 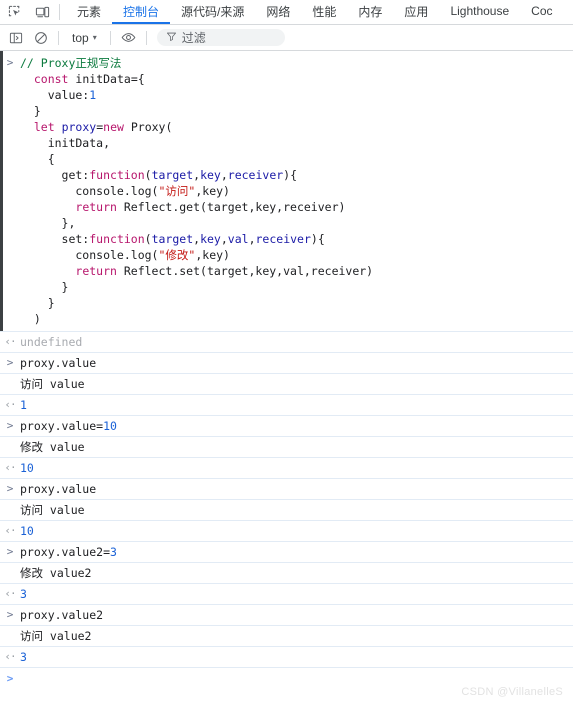 I want to click on message-text: 访问 value2, so click(x=296, y=636).